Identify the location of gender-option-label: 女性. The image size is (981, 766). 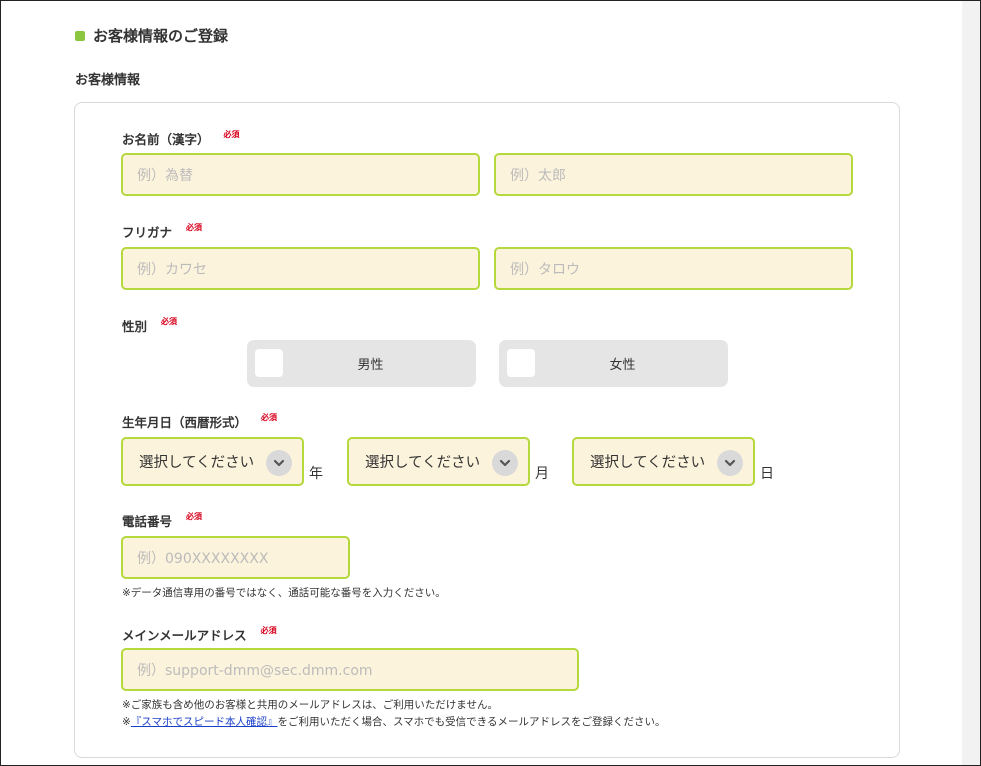
(622, 365).